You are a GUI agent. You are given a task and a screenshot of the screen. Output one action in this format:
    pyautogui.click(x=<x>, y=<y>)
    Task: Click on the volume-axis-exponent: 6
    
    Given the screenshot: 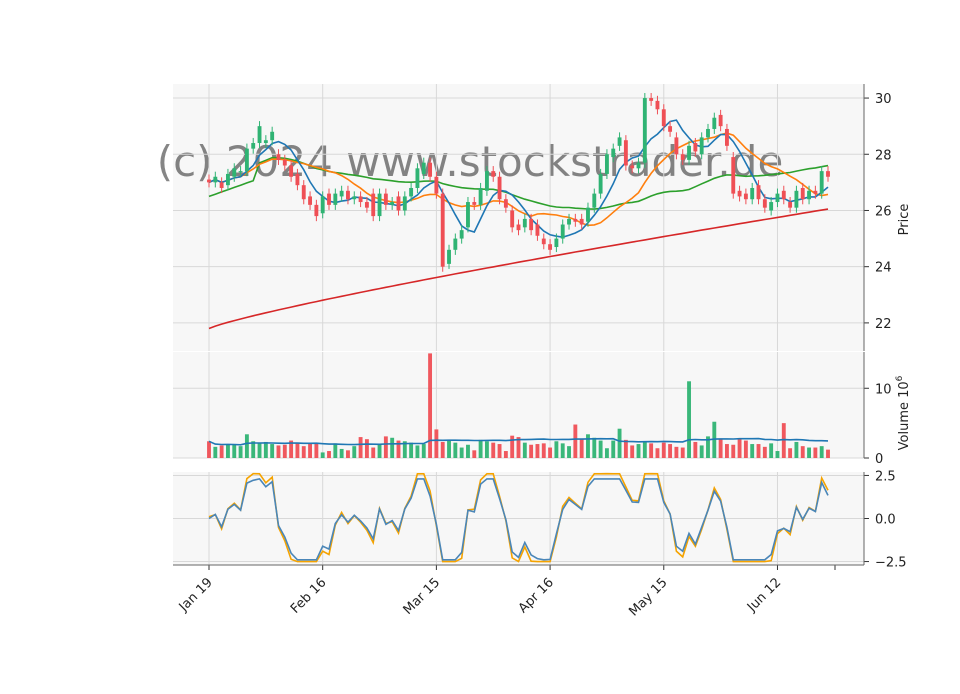 What is the action you would take?
    pyautogui.click(x=900, y=378)
    